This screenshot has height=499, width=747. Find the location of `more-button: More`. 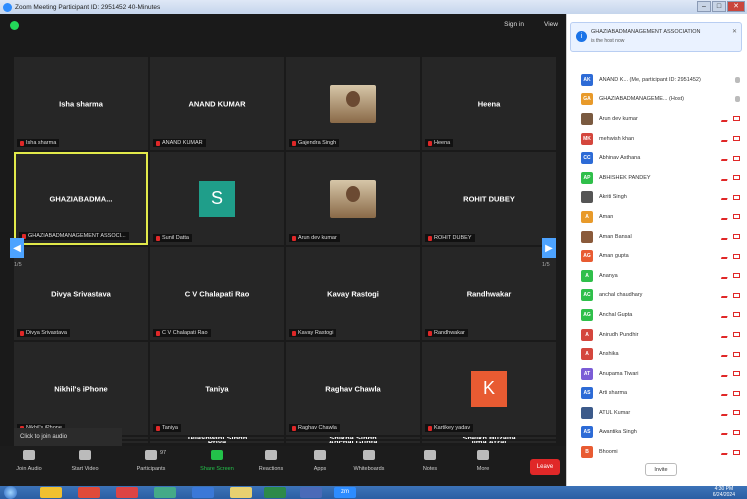

more-button: More is located at coordinates (483, 461).